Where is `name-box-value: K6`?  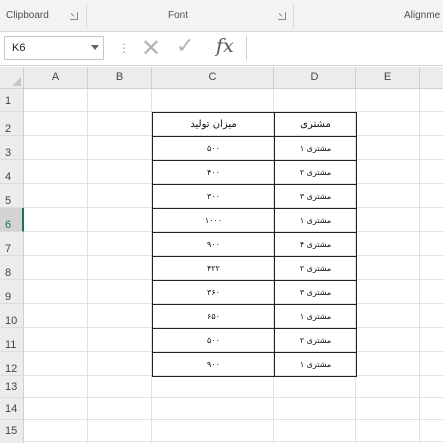
name-box-value: K6 is located at coordinates (19, 48).